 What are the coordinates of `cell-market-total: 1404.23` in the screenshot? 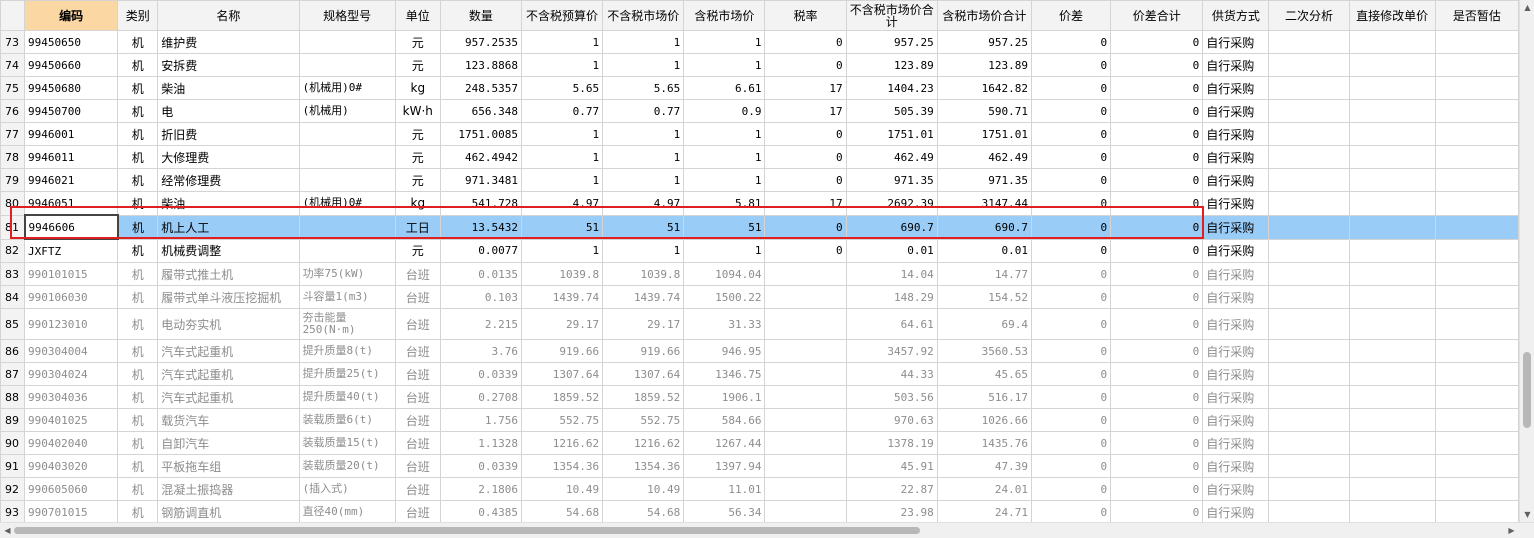 It's located at (891, 88).